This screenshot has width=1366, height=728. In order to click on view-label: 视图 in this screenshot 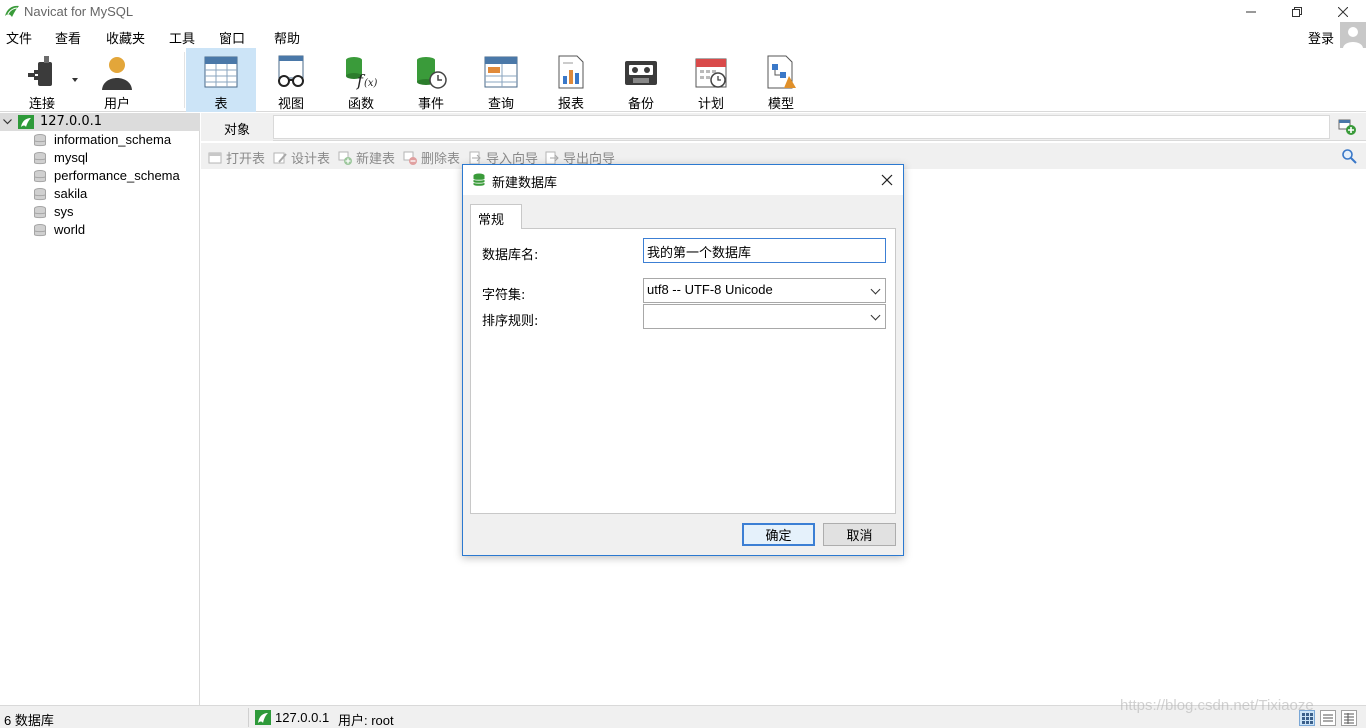, I will do `click(290, 103)`.